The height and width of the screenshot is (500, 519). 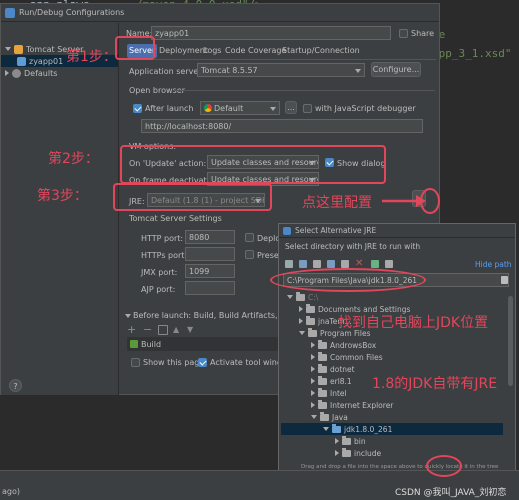 What do you see at coordinates (158, 289) in the screenshot?
I see `ajp-port-label: AJP port:` at bounding box center [158, 289].